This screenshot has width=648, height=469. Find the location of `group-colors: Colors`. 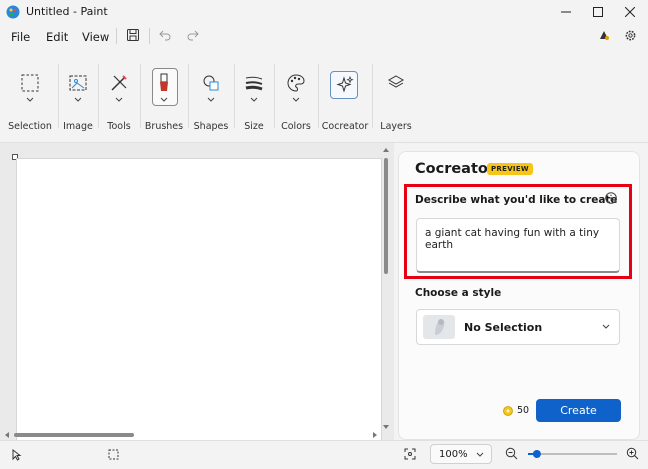

group-colors: Colors is located at coordinates (296, 96).